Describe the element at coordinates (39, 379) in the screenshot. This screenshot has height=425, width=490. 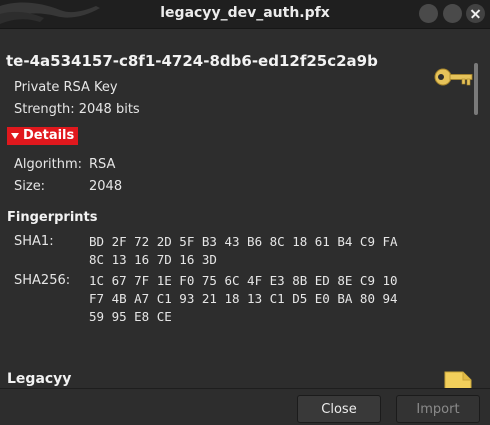
I see `certificate-subject-heading: Legacyy` at that location.